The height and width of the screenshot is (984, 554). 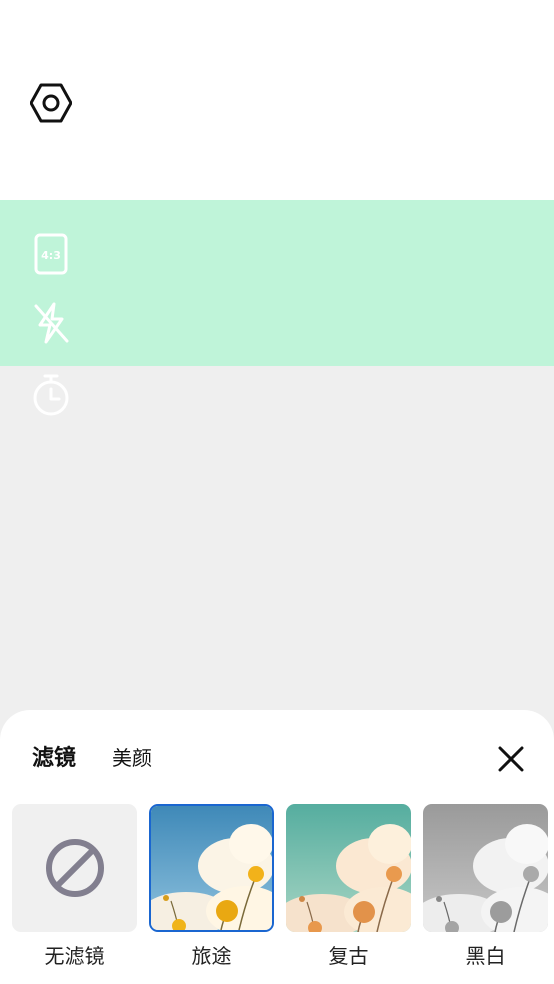 I want to click on filter-label: 黑白, so click(x=485, y=956).